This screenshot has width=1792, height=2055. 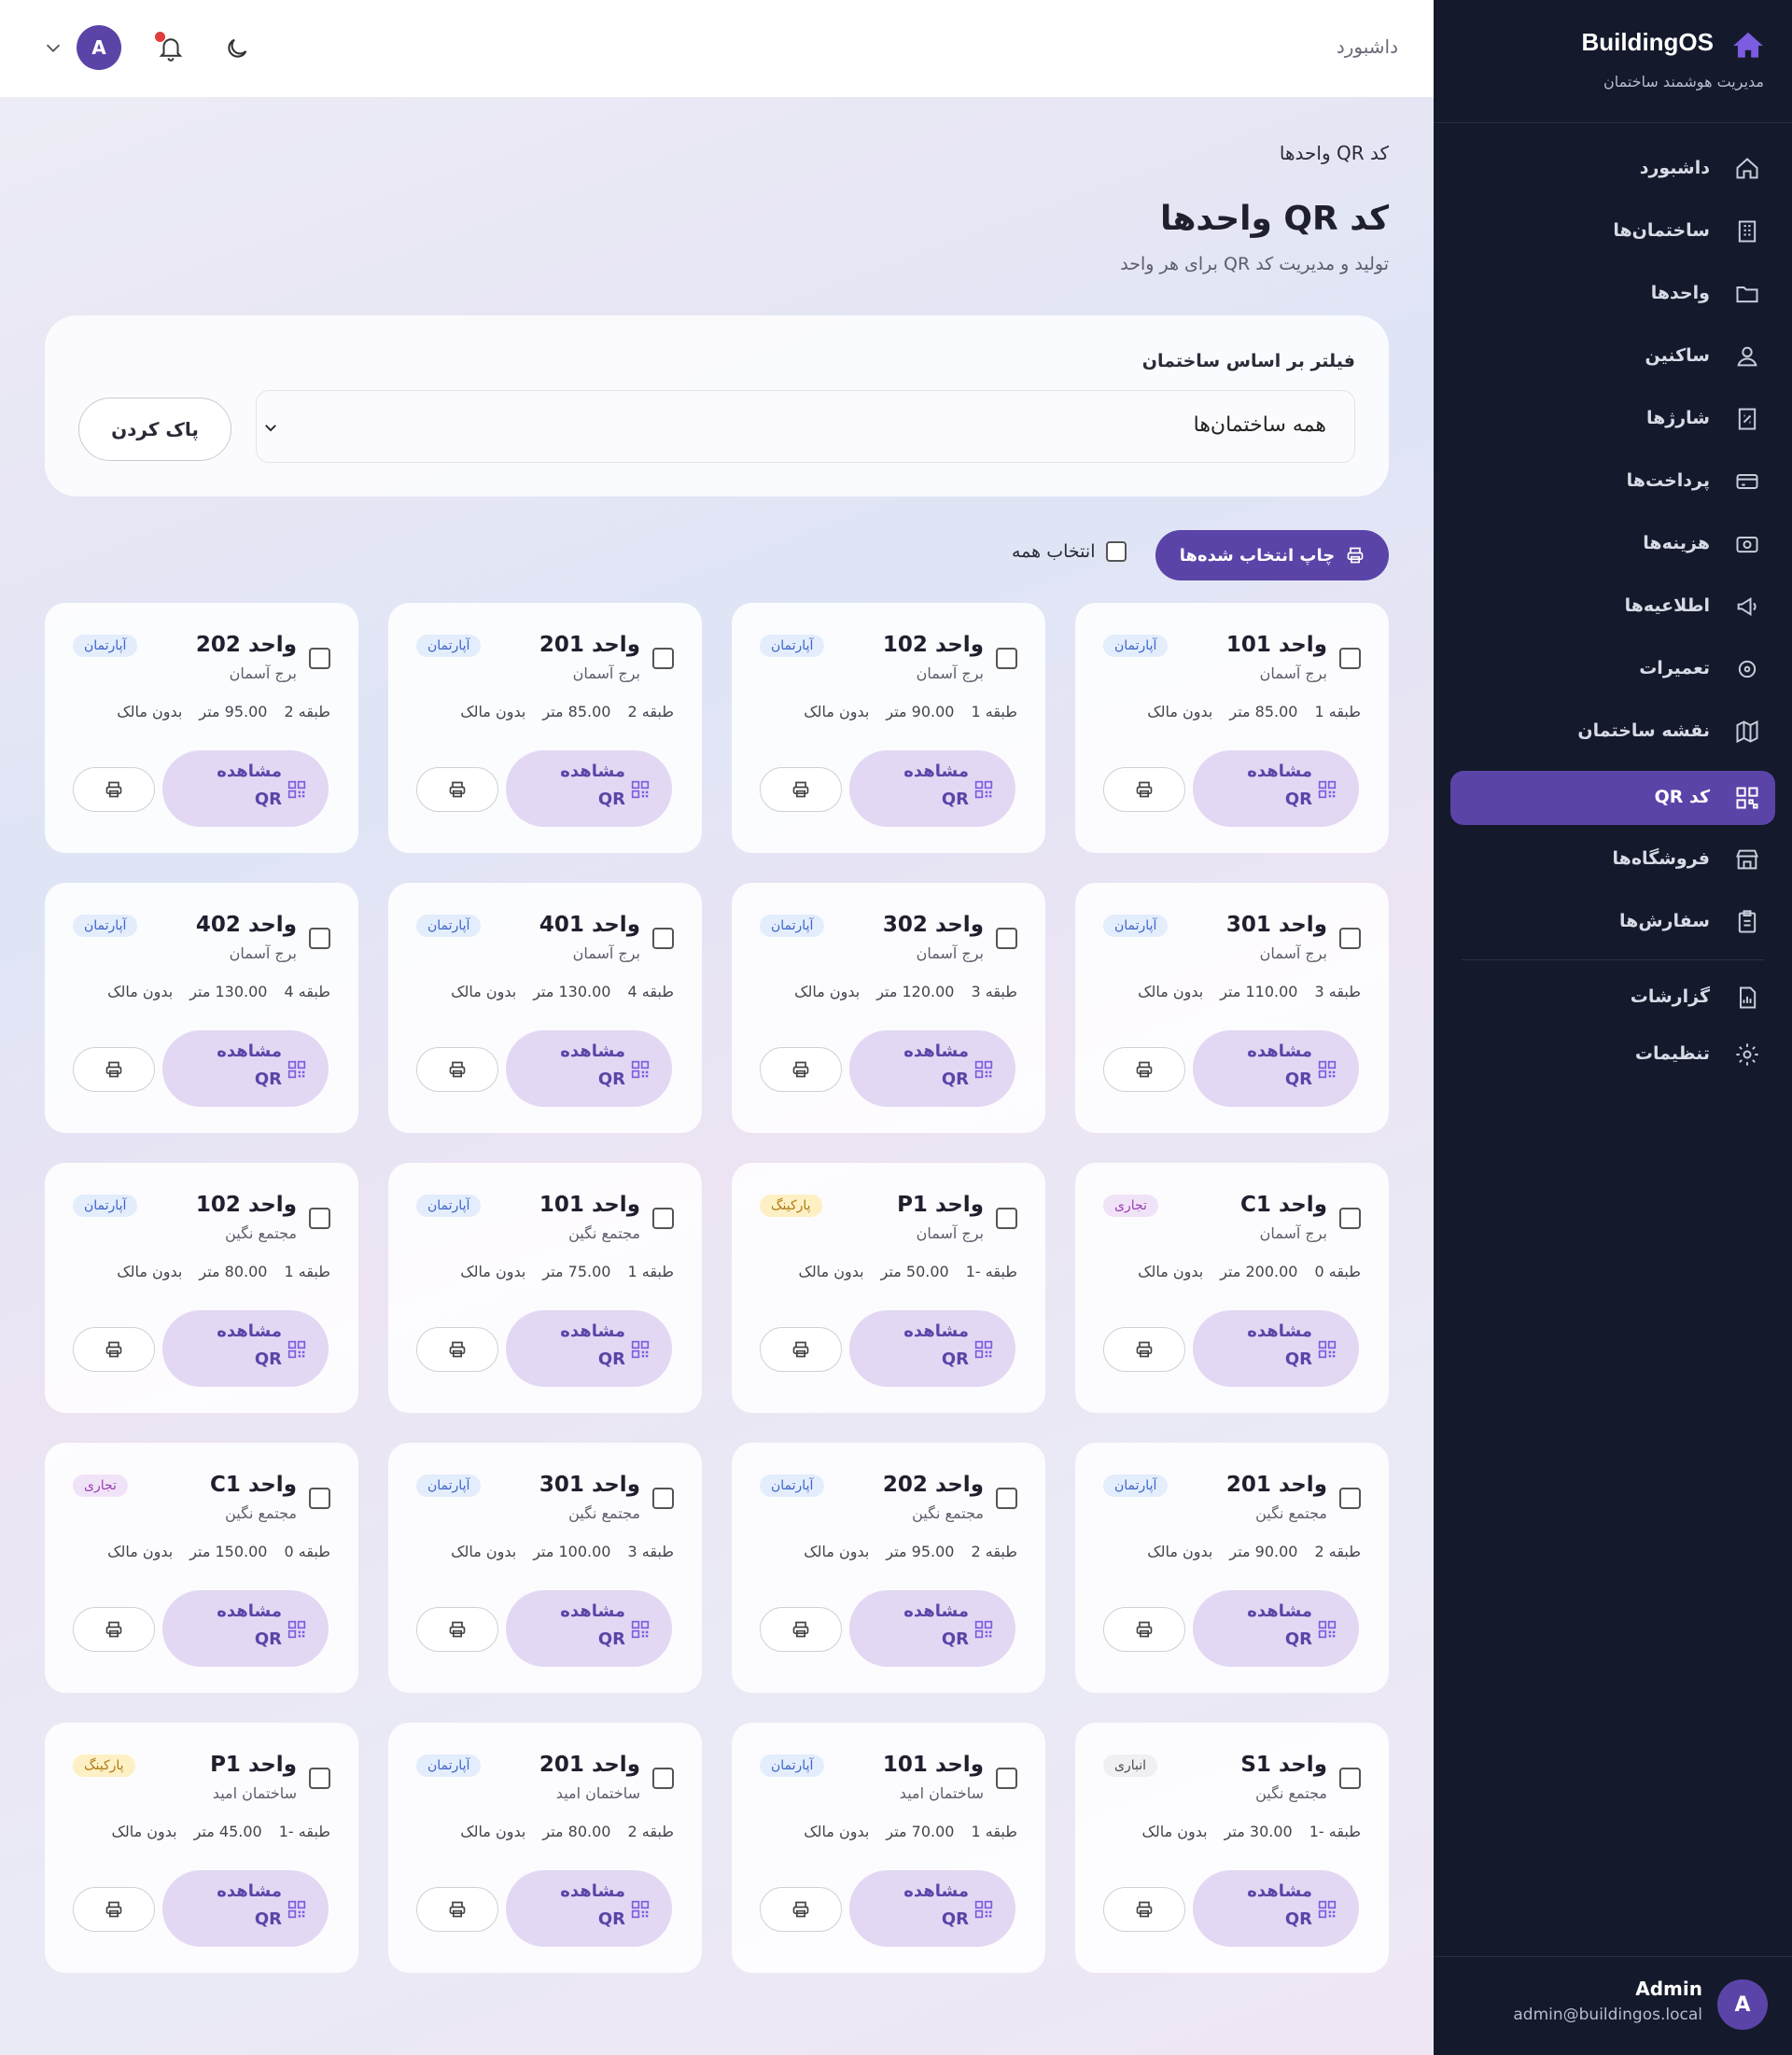 What do you see at coordinates (1612, 544) in the screenshot?
I see `sidebar-item-wallet: هزینه‌ها` at bounding box center [1612, 544].